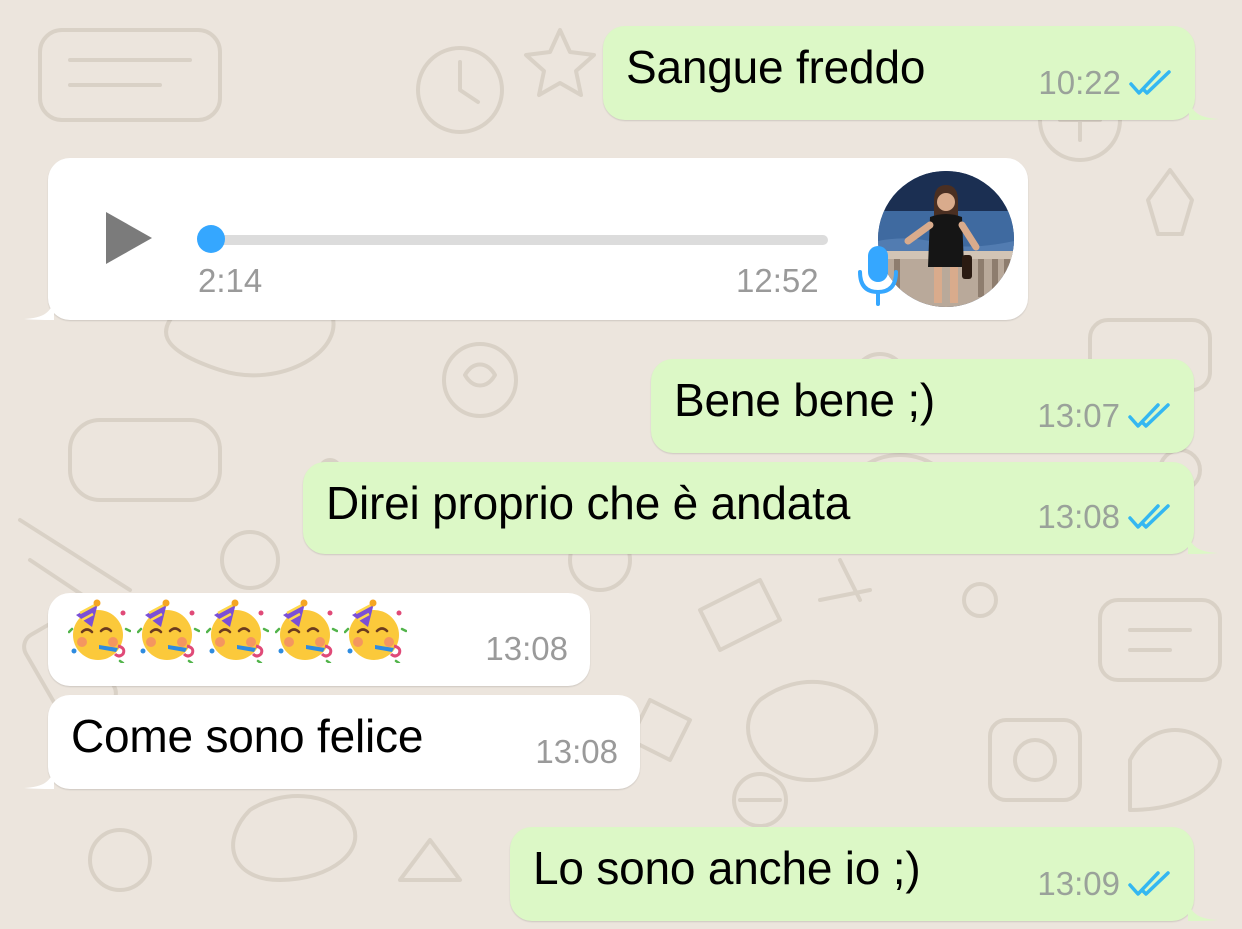 The image size is (1242, 929). What do you see at coordinates (805, 400) in the screenshot?
I see `message-text: Bene bene ;)` at bounding box center [805, 400].